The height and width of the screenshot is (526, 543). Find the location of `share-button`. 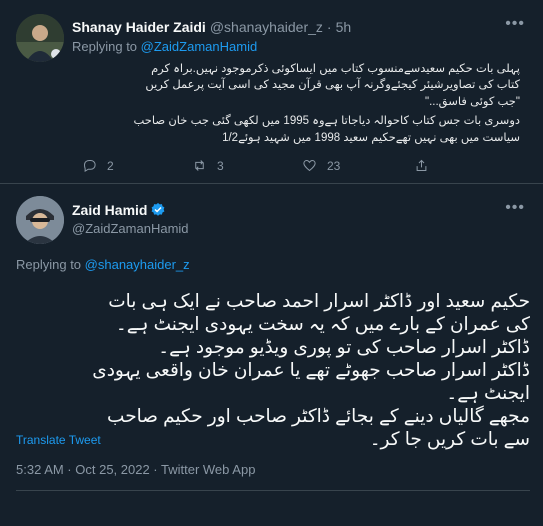

share-button is located at coordinates (426, 165).